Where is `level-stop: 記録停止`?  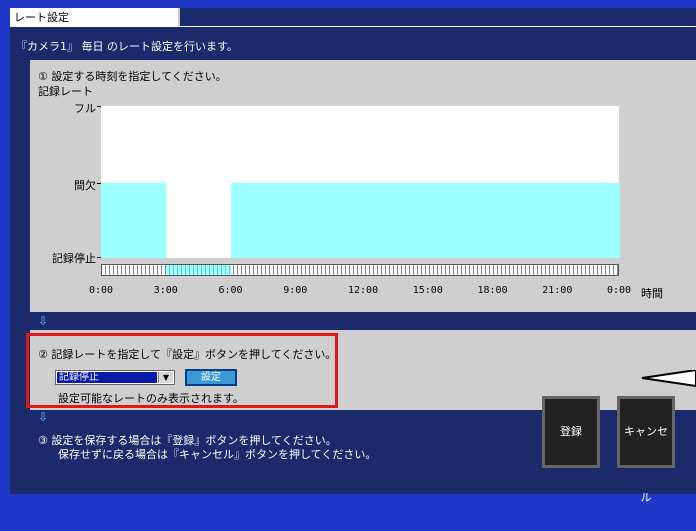
level-stop: 記録停止 is located at coordinates (74, 258).